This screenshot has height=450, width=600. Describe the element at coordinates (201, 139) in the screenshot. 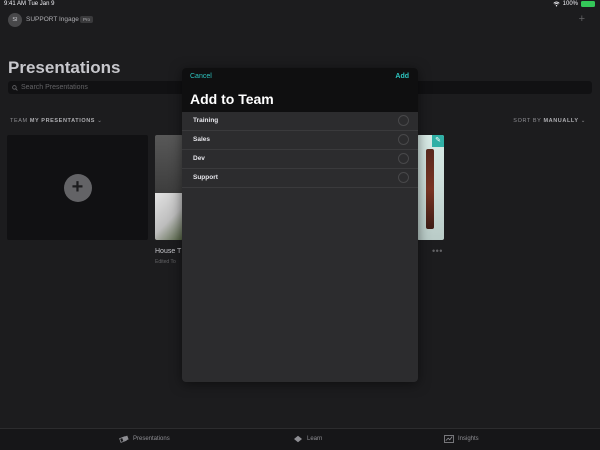

I see `team-label: Sales` at that location.